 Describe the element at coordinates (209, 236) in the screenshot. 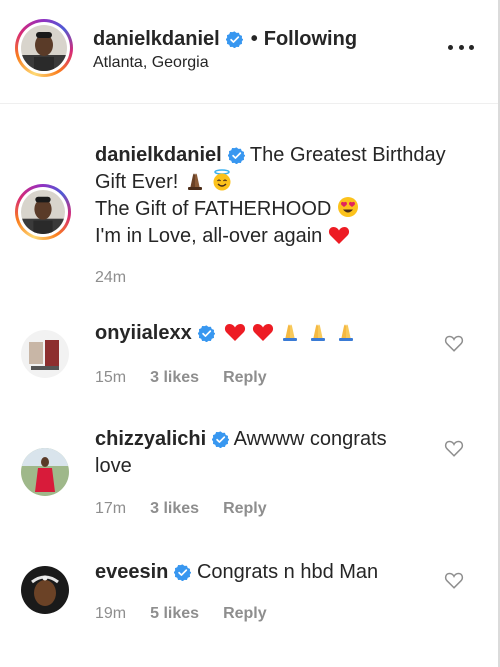

I see `caption-line-4: I'm in Love, all-over again` at that location.